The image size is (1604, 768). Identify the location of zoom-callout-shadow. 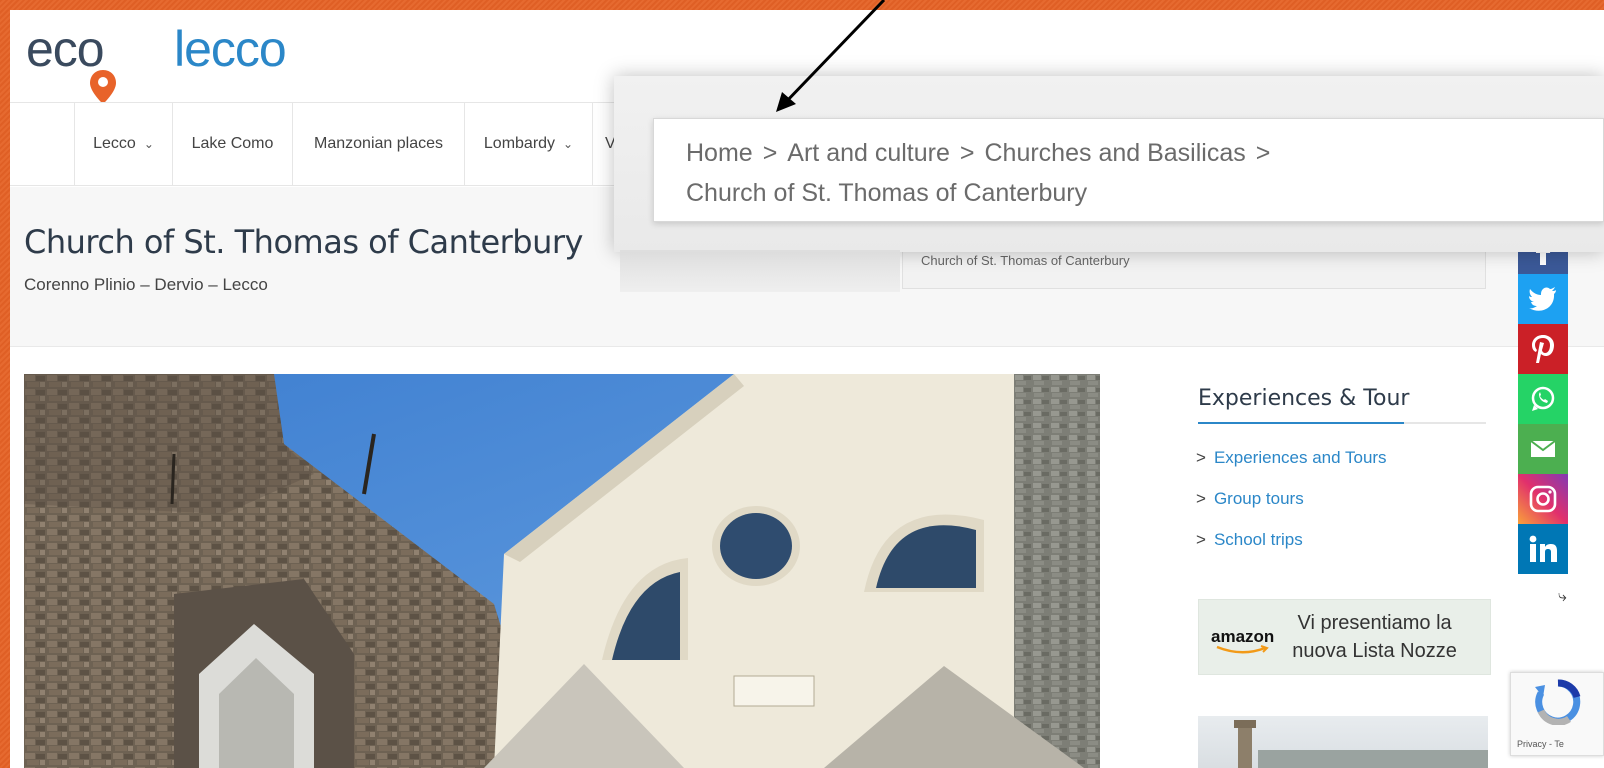
(760, 271).